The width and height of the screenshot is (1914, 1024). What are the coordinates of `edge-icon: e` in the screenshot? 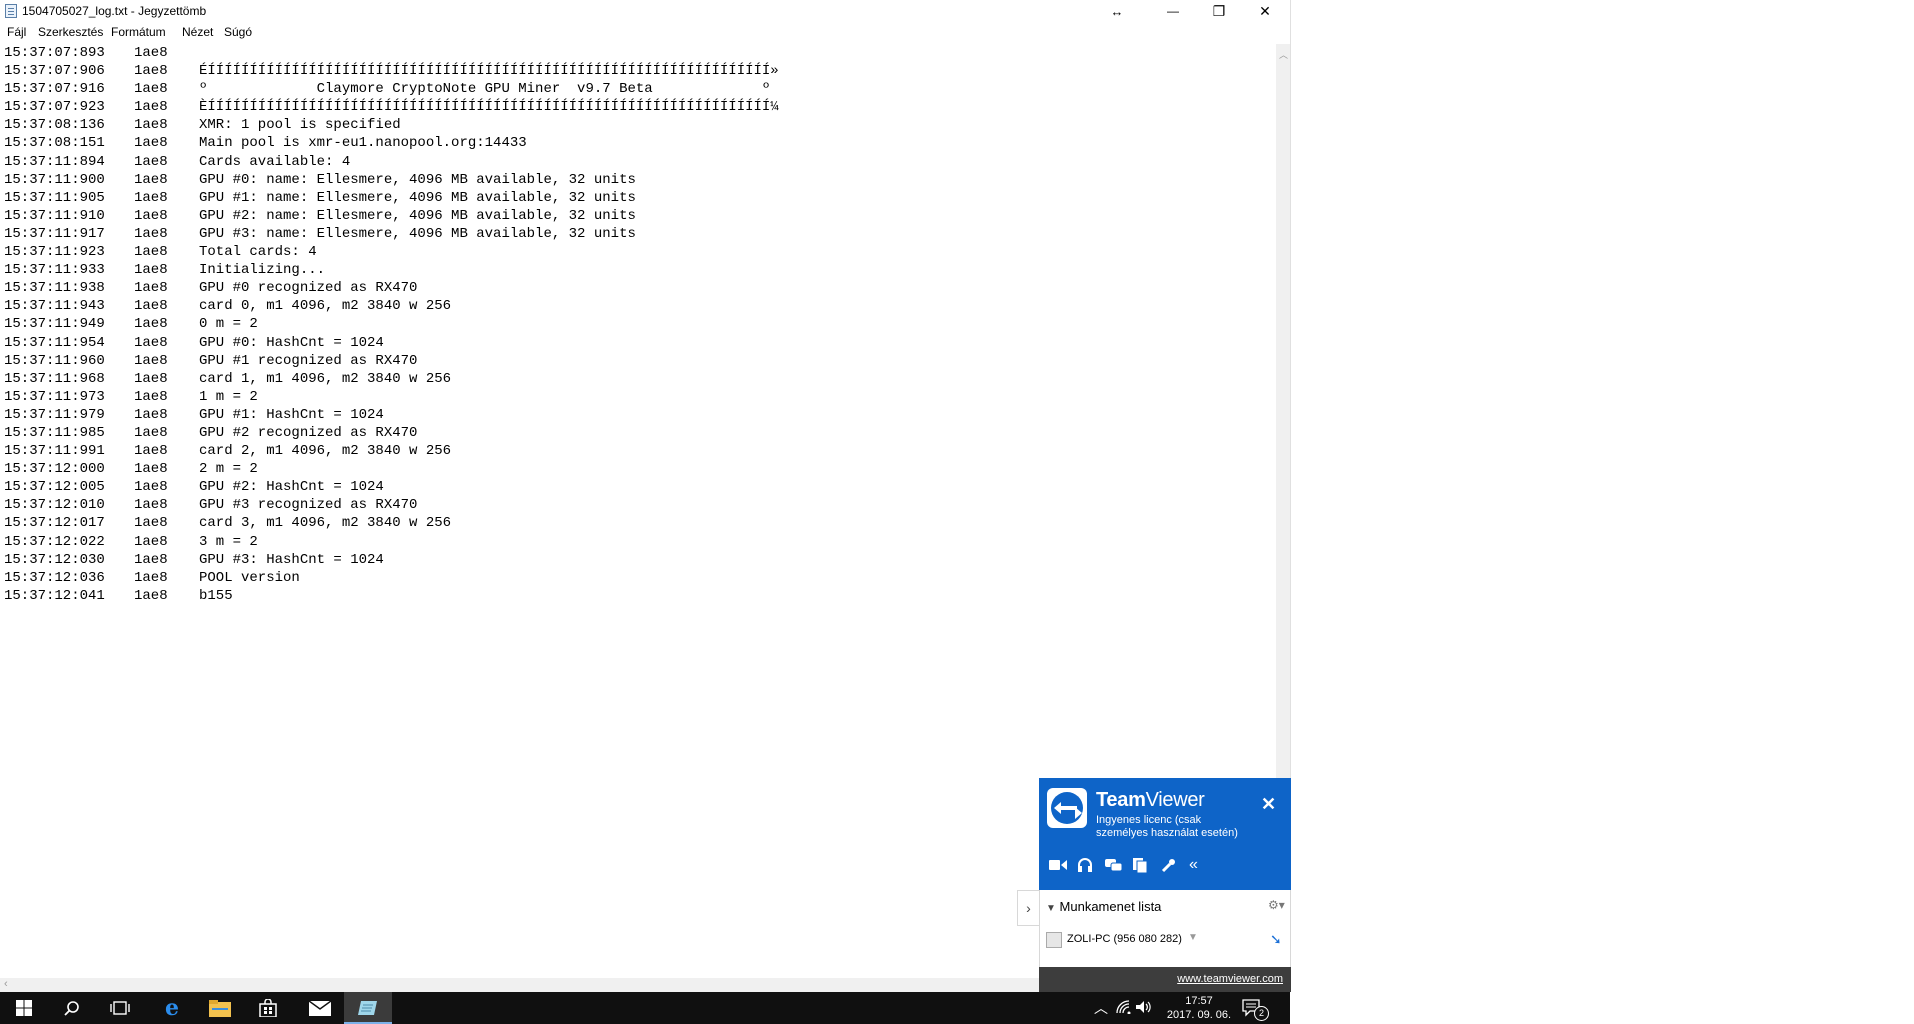 It's located at (172, 1008).